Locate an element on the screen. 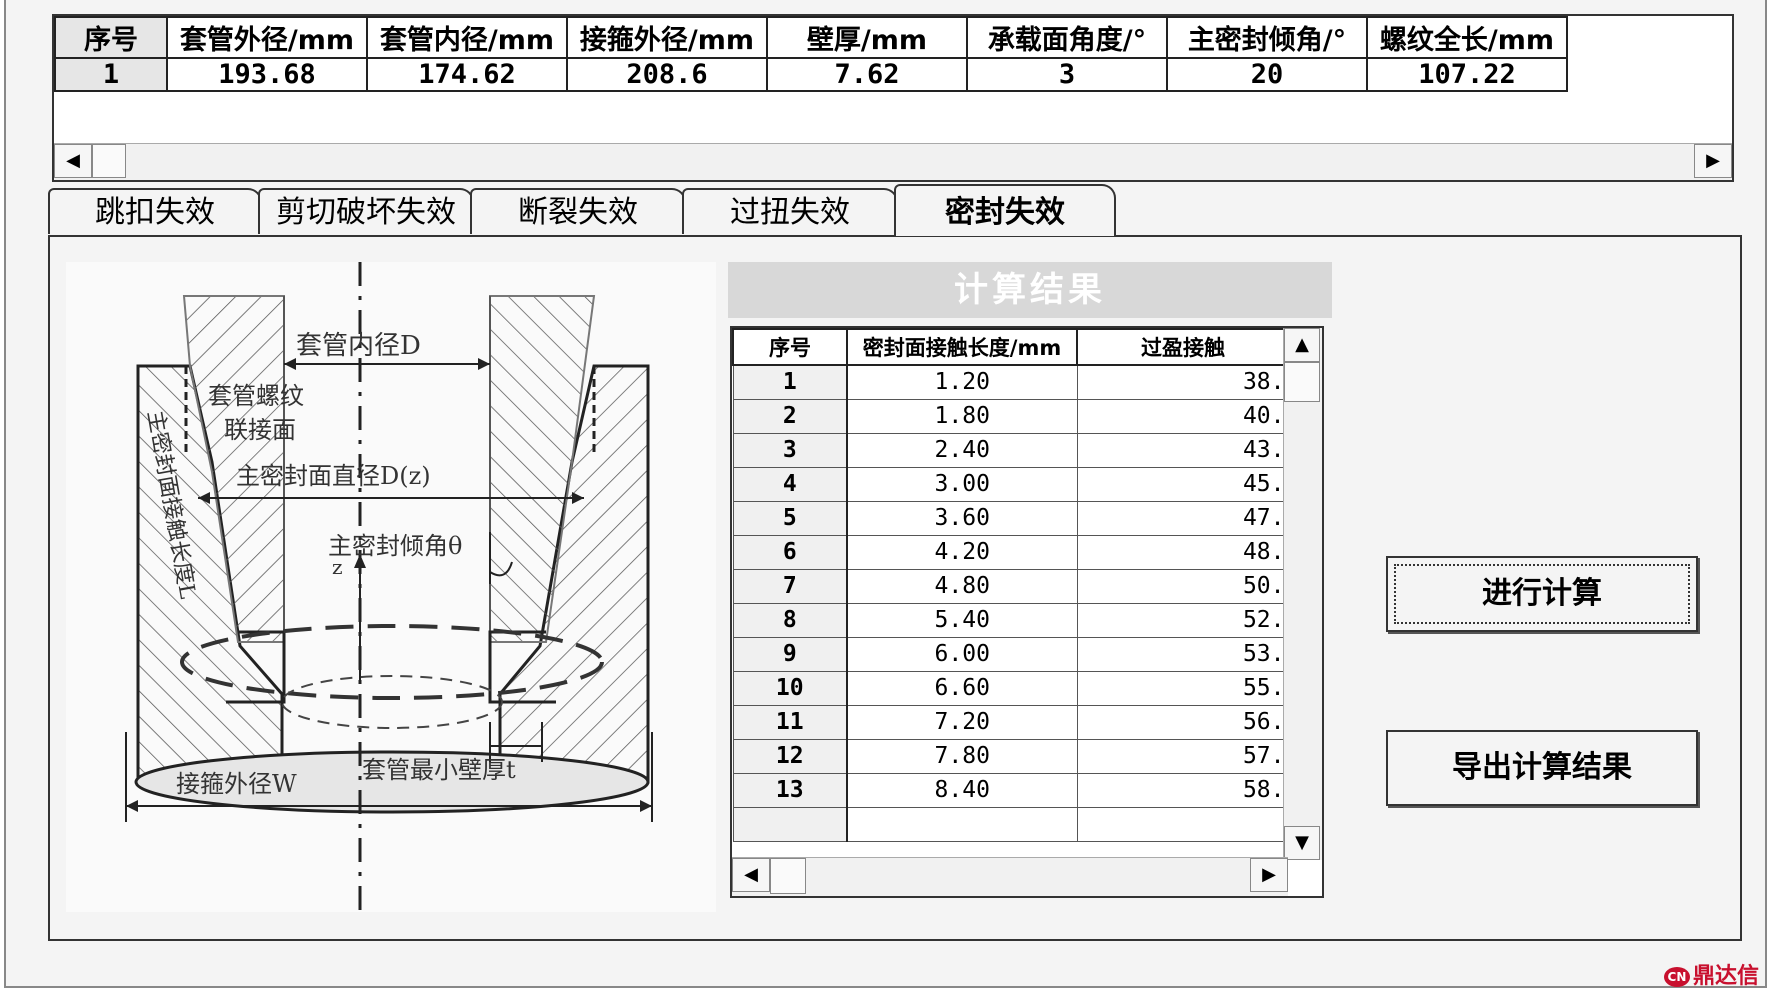 The image size is (1771, 994). param-header: 接箍外径/mm is located at coordinates (667, 37).